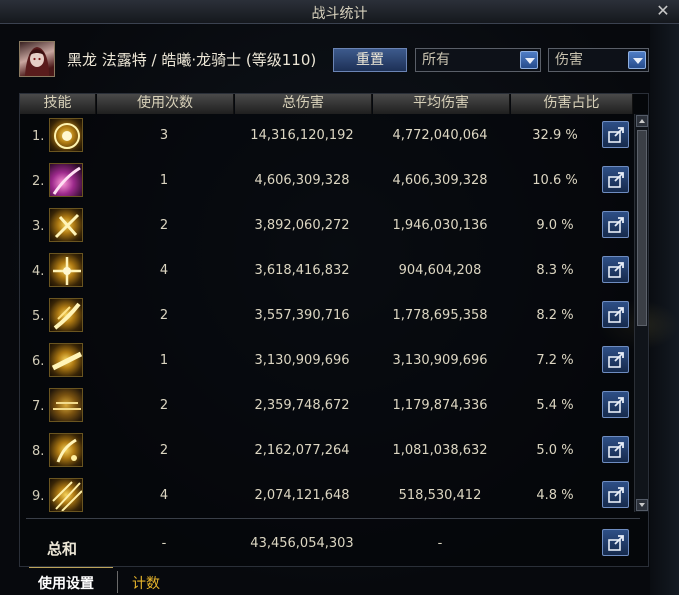  What do you see at coordinates (555, 495) in the screenshot?
I see `row-damage-share: 4.8 %` at bounding box center [555, 495].